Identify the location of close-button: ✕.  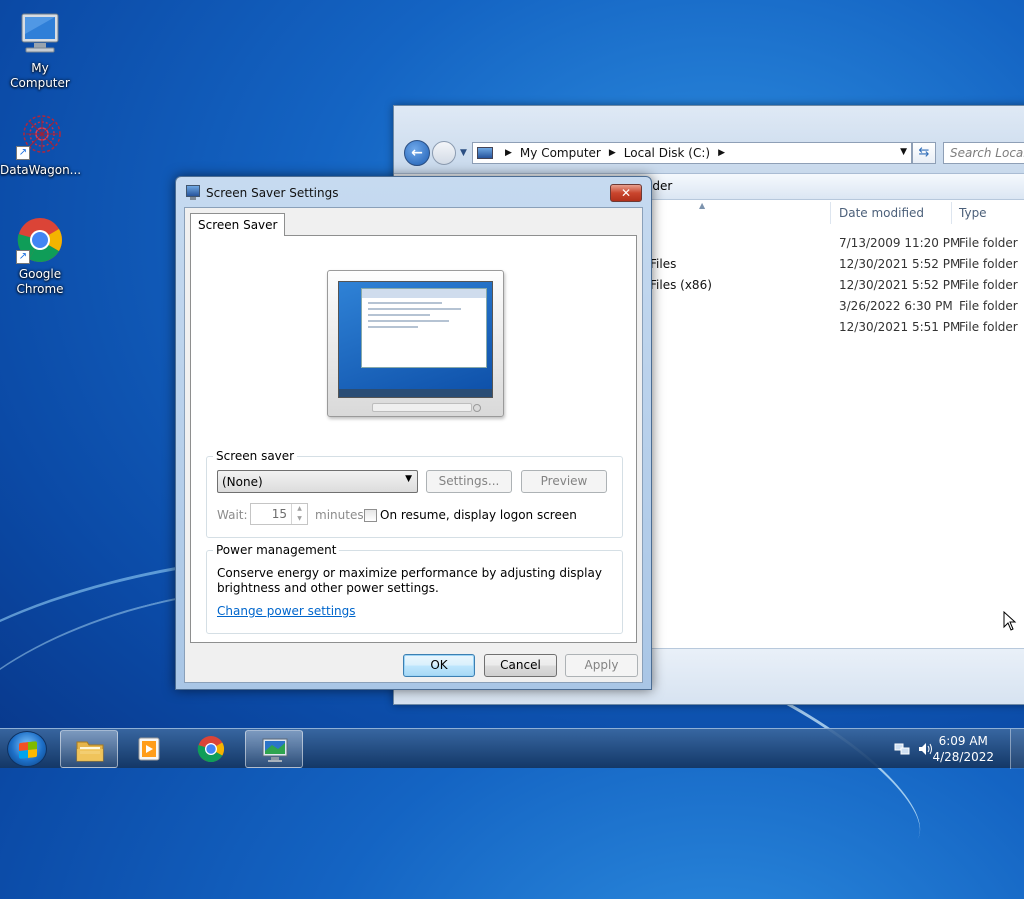
(626, 193).